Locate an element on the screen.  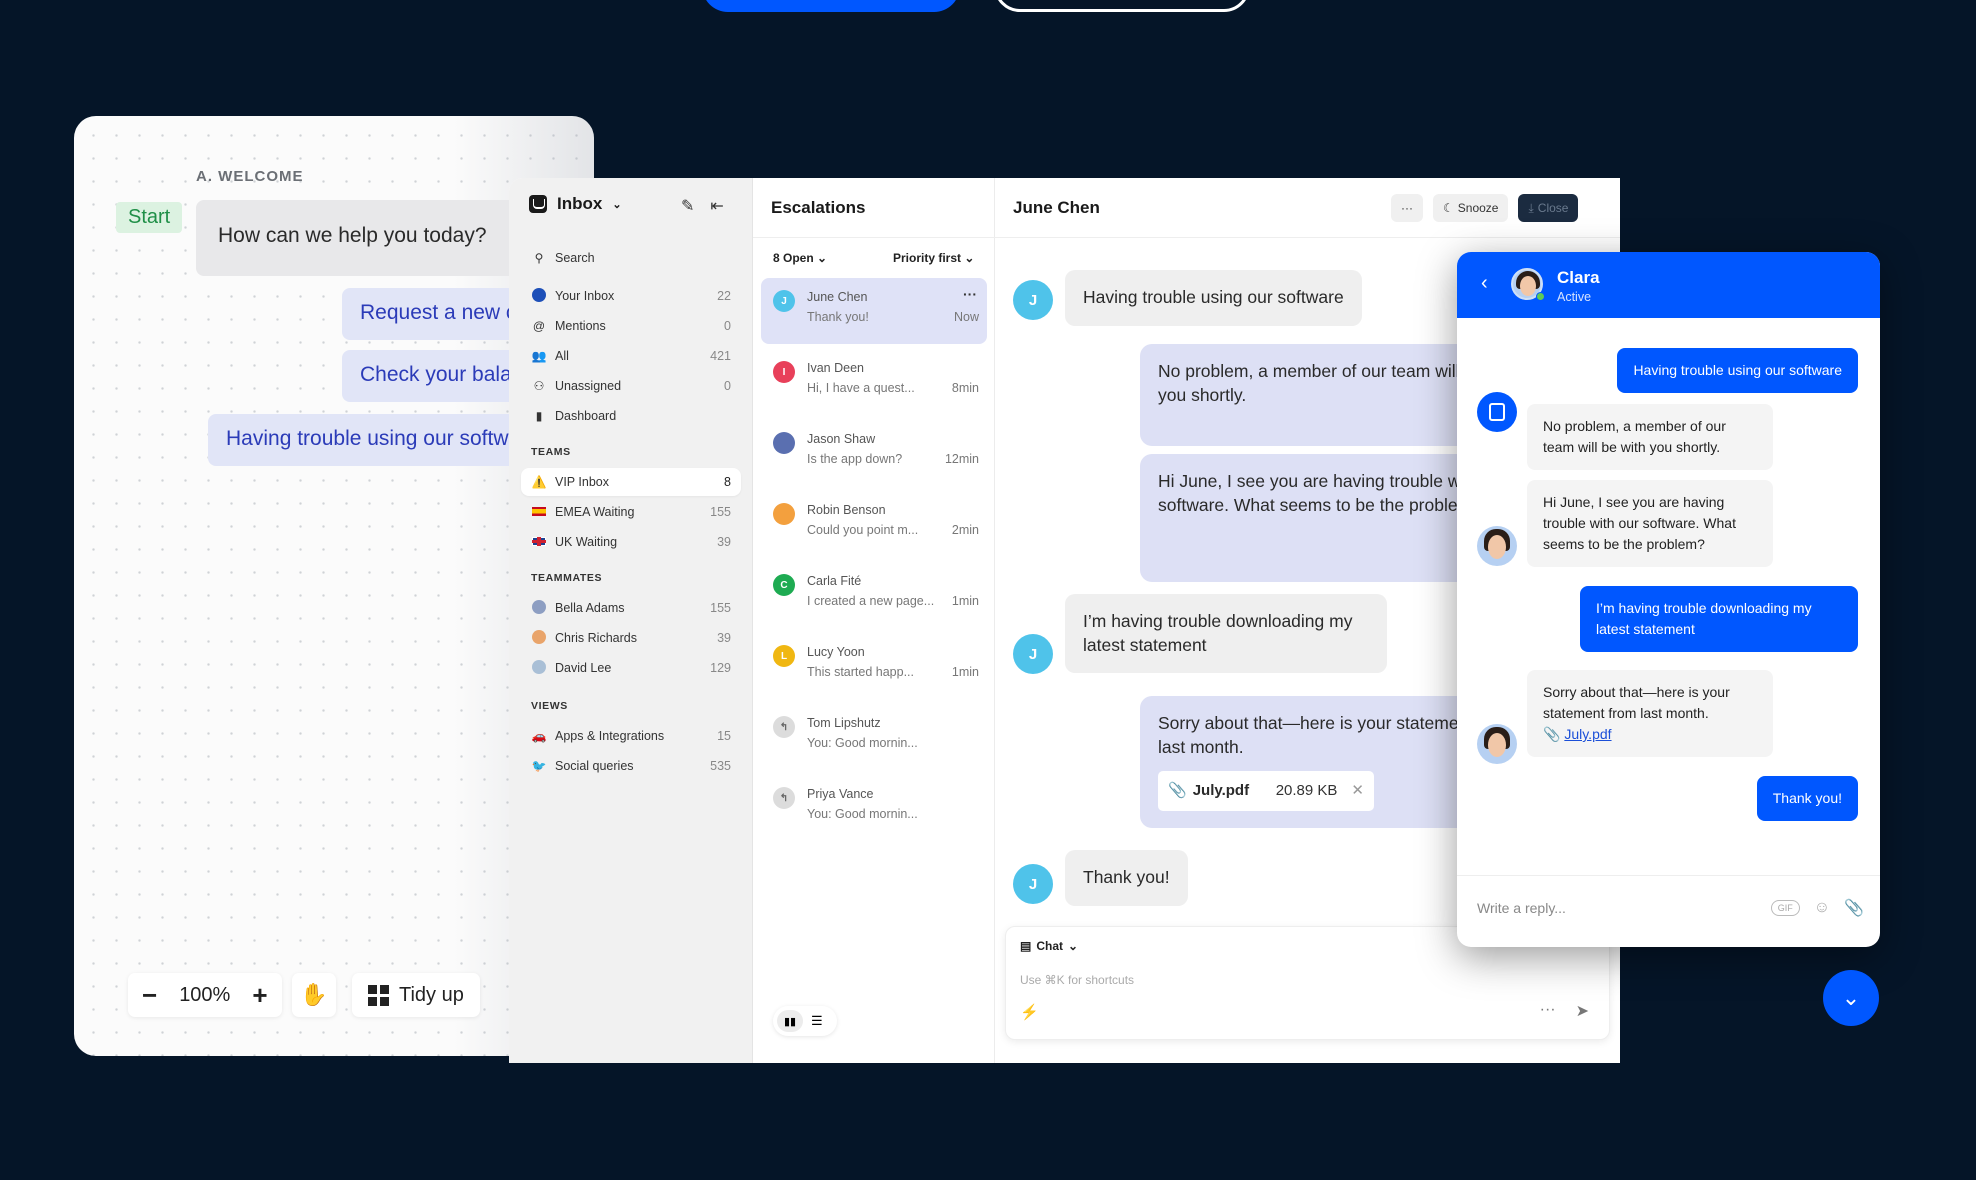
zoom-level: 100% is located at coordinates (205, 994).